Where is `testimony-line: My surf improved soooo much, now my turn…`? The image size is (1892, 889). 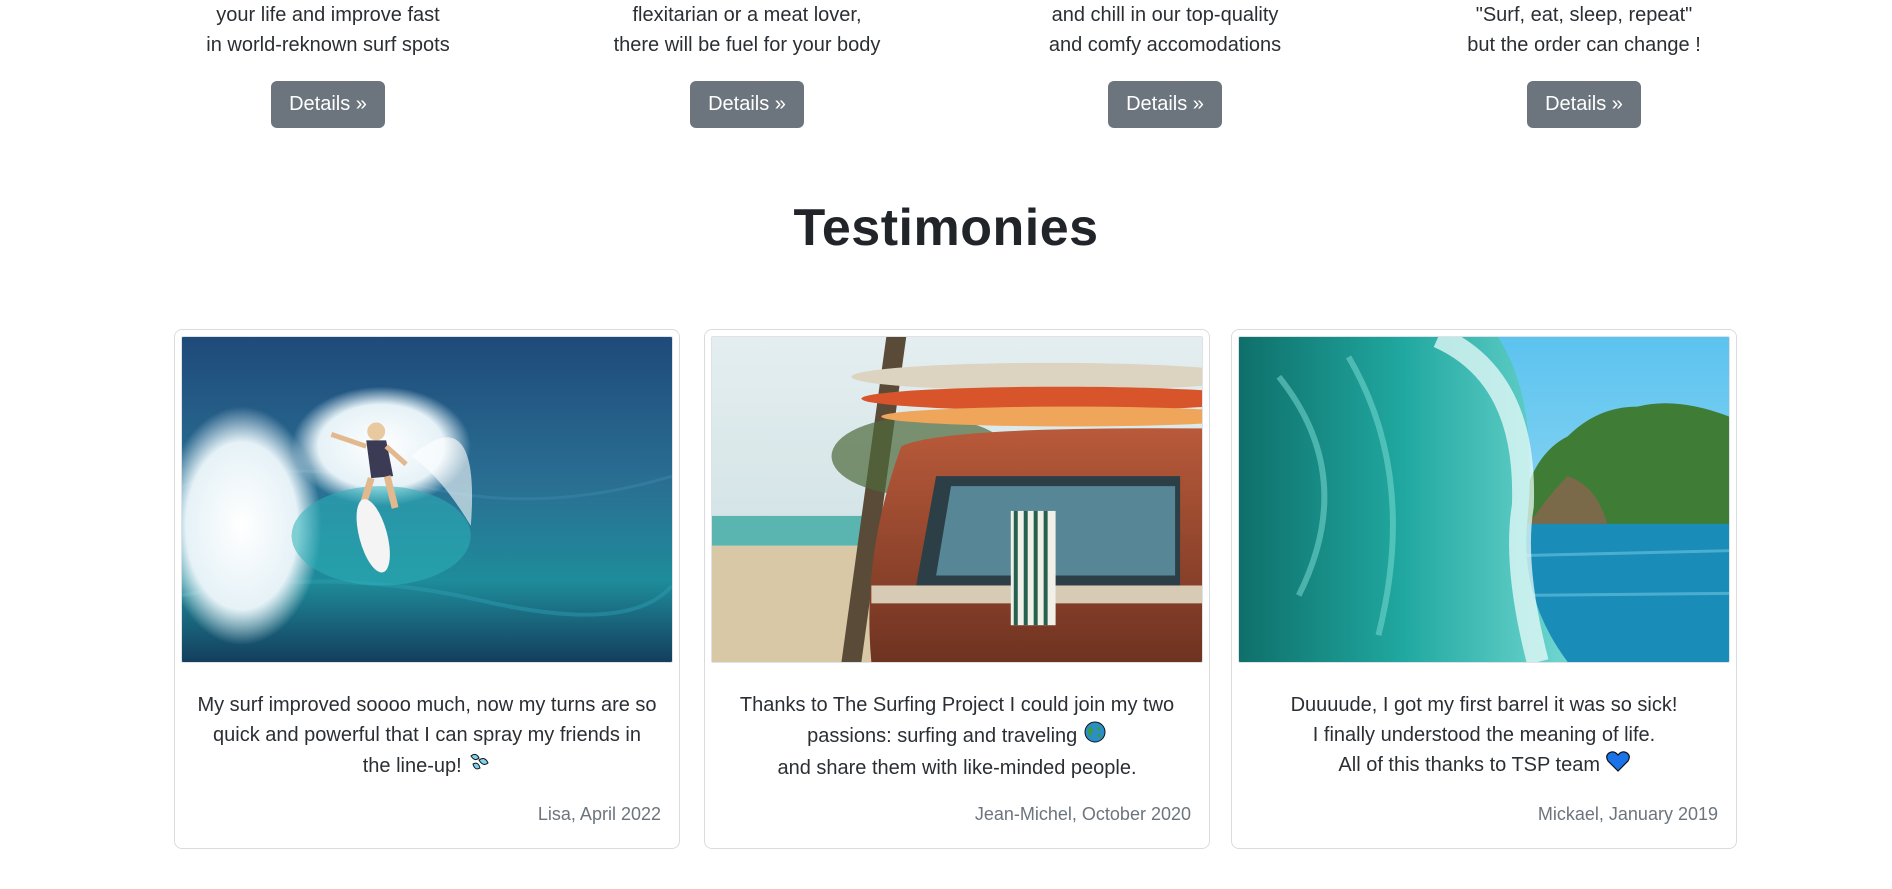
testimony-line: My surf improved soooo much, now my turn… is located at coordinates (427, 705).